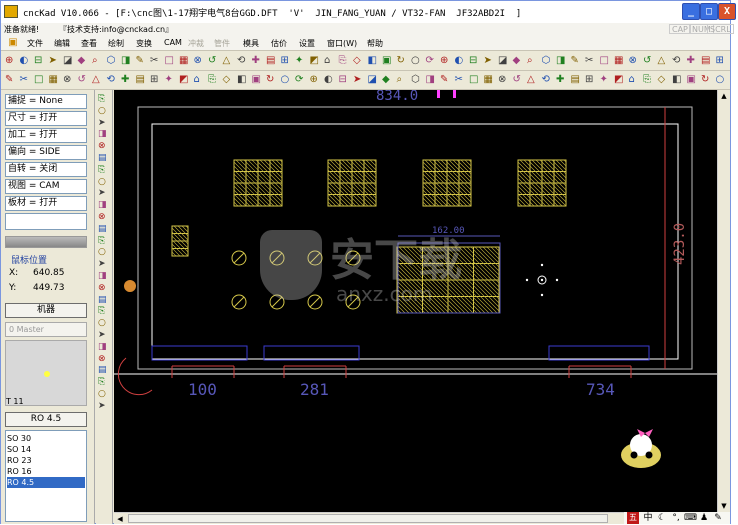  Describe the element at coordinates (403, 80) in the screenshot. I see `draw-tool-icon: ⌕` at that location.